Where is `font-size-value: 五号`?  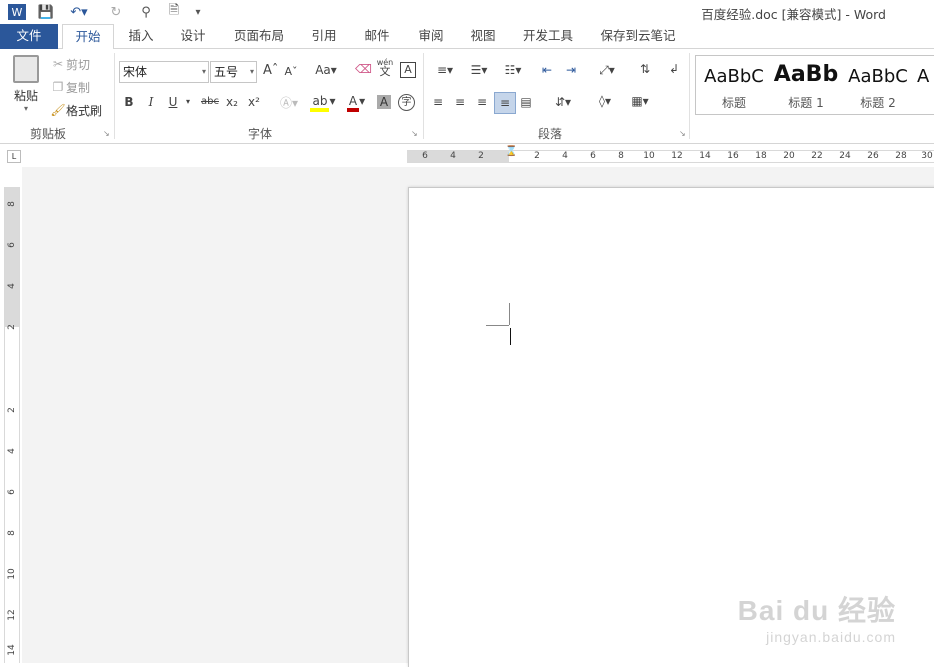 font-size-value: 五号 is located at coordinates (226, 72).